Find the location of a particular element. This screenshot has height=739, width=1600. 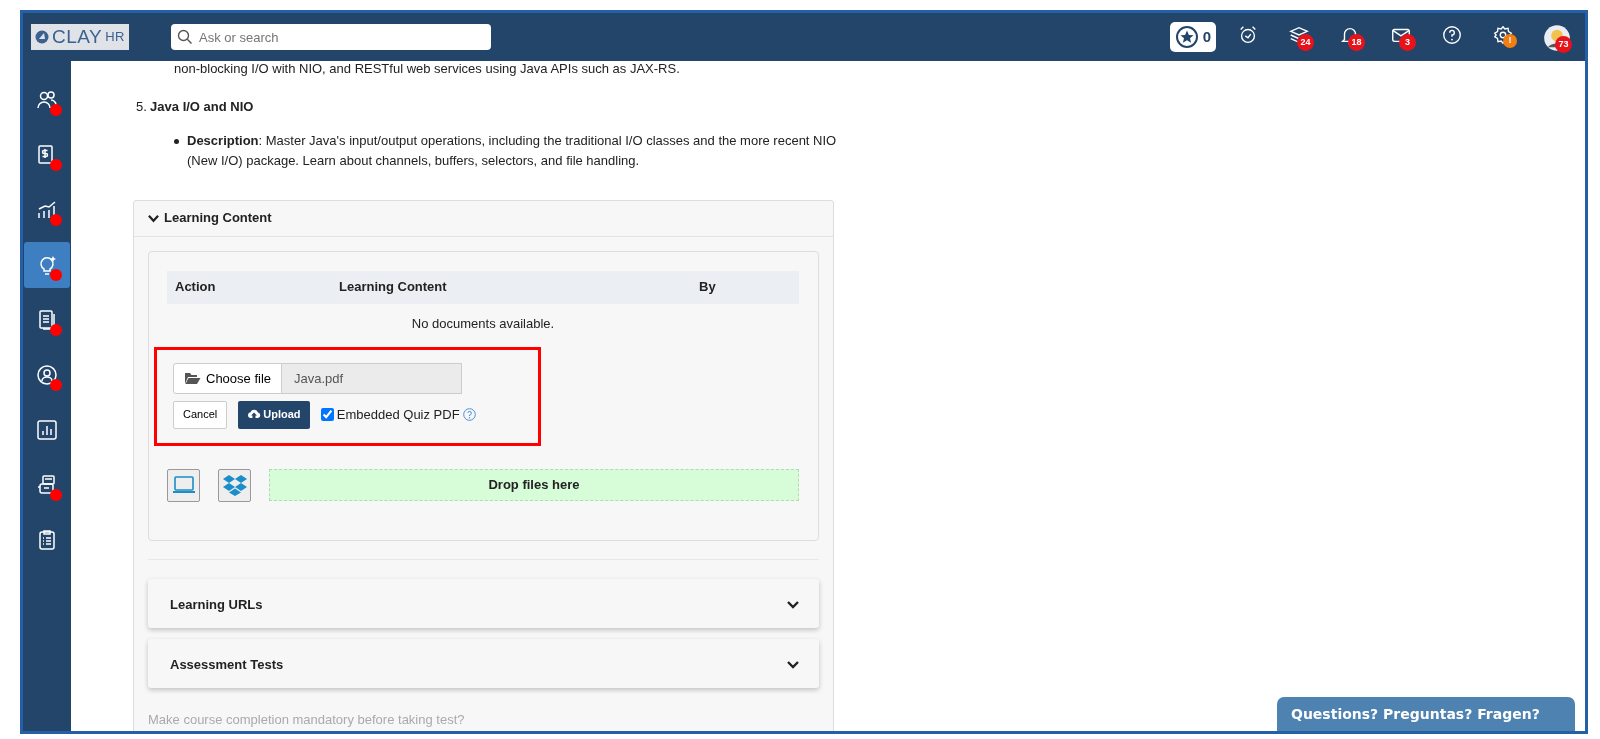

folder-icon is located at coordinates (192, 378).